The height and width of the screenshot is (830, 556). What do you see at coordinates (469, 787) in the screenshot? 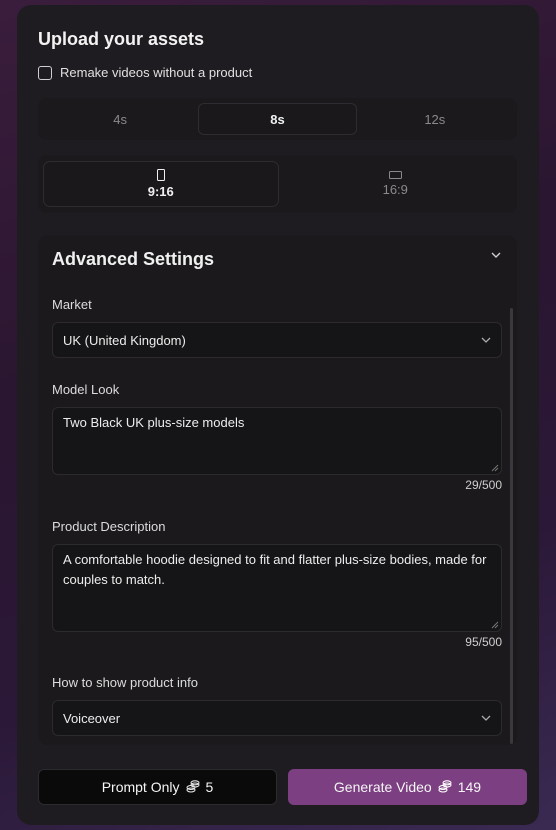
I see `generate-video-cost: 149` at bounding box center [469, 787].